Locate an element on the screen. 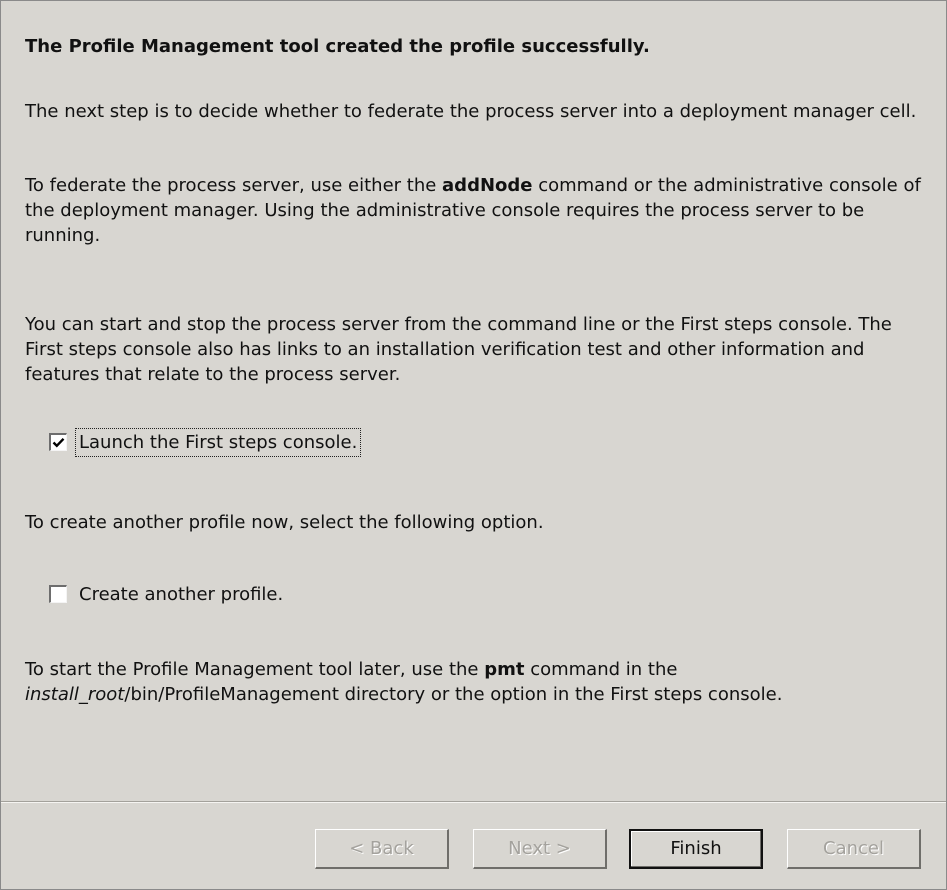 This screenshot has width=947, height=890. create-another-profile-option: Create another profile. is located at coordinates (167, 594).